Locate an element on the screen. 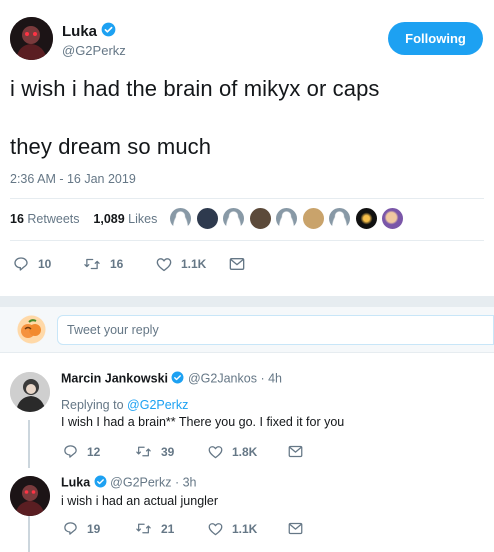  reply-actions: 19 21 1.1K is located at coordinates (183, 528).